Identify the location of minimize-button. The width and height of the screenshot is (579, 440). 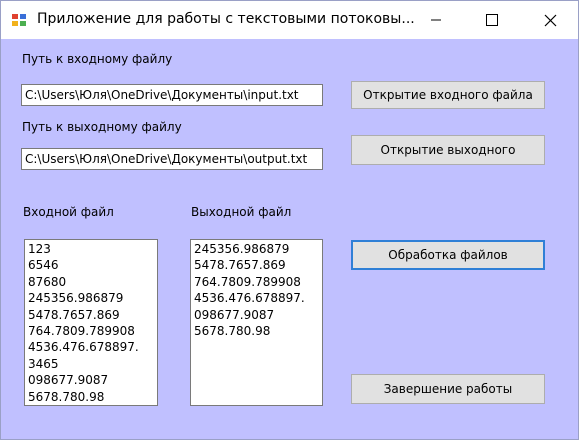
(436, 20).